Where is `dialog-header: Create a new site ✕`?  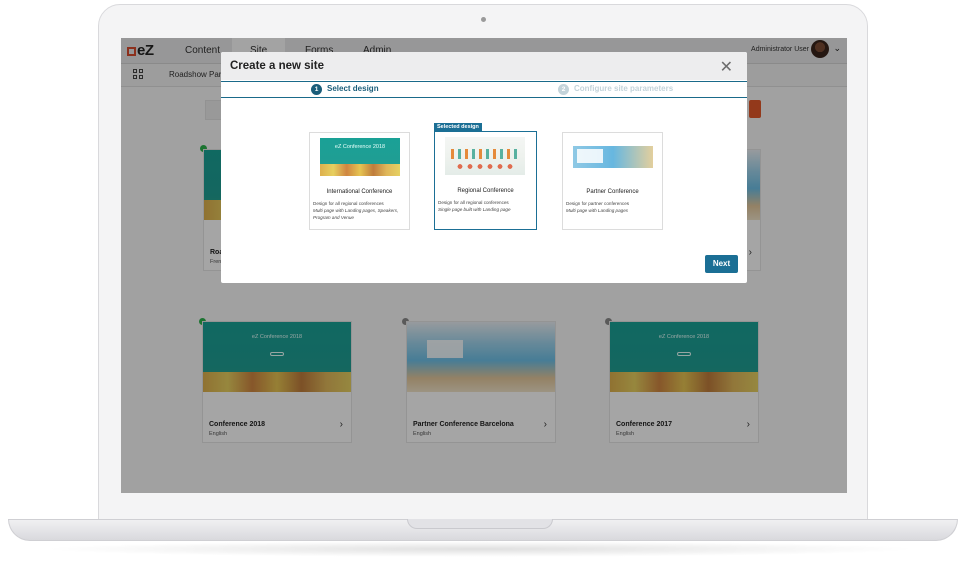
dialog-header: Create a new site ✕ is located at coordinates (484, 66).